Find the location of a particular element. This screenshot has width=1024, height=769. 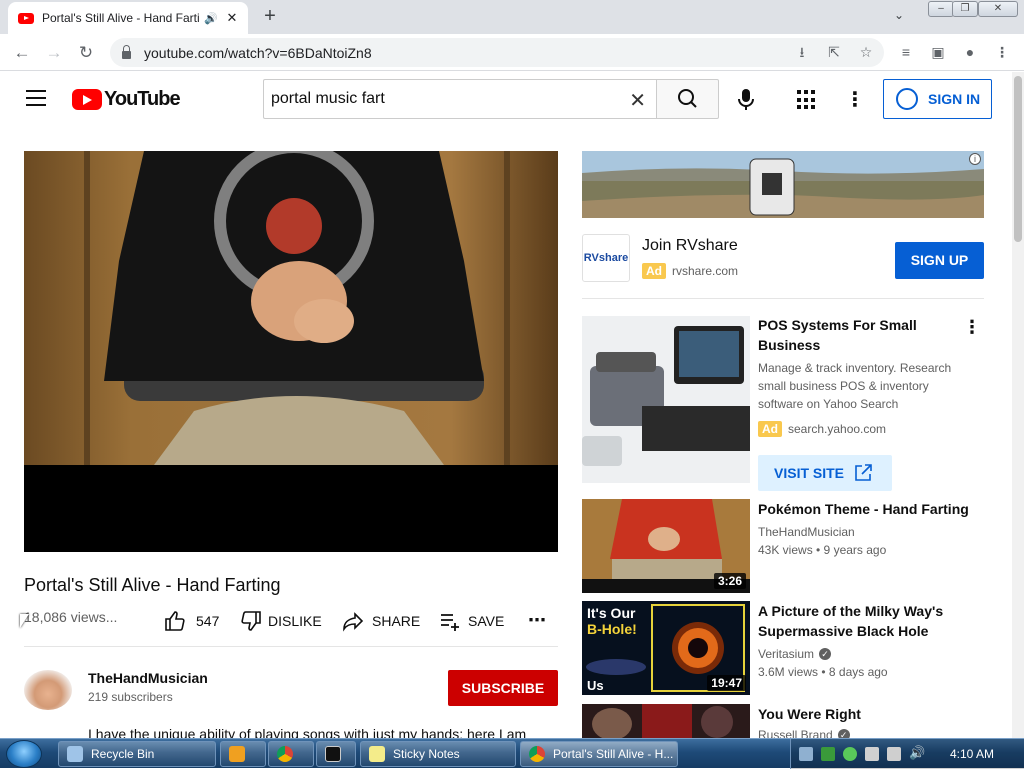

divider is located at coordinates (783, 298).